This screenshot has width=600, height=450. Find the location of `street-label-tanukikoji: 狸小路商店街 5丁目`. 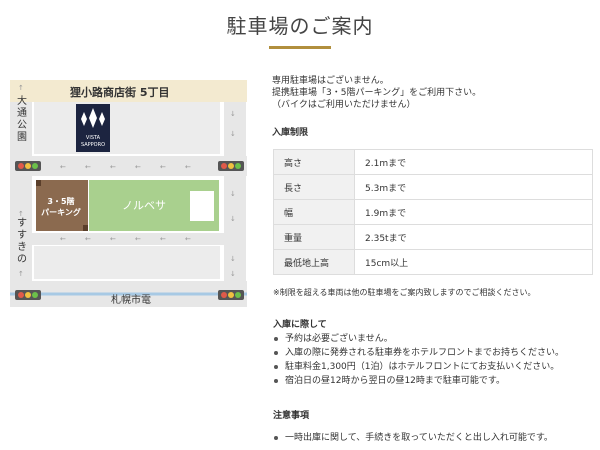

street-label-tanukikoji: 狸小路商店街 5丁目 is located at coordinates (120, 92).